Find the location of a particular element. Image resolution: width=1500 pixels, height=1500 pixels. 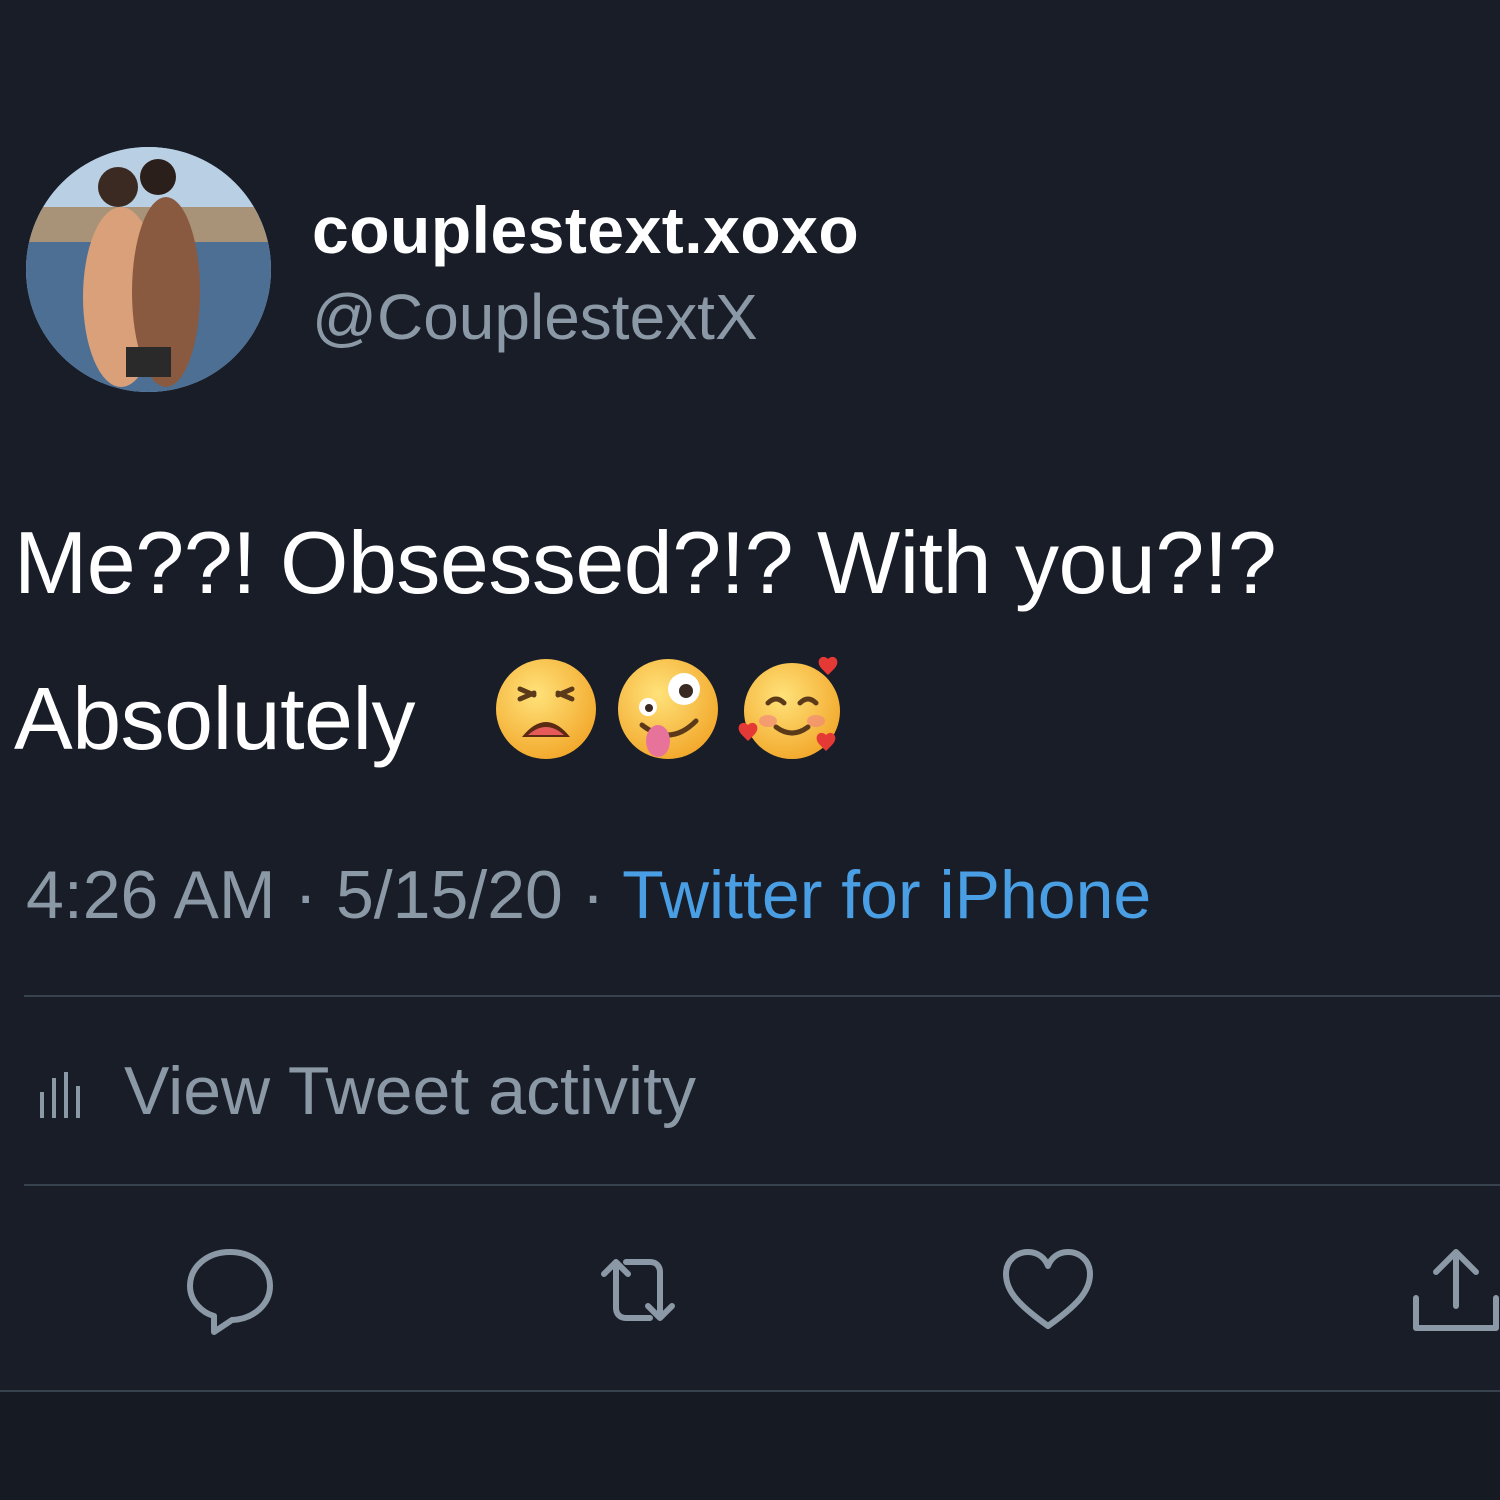

retweet-icon is located at coordinates (638, 1290).